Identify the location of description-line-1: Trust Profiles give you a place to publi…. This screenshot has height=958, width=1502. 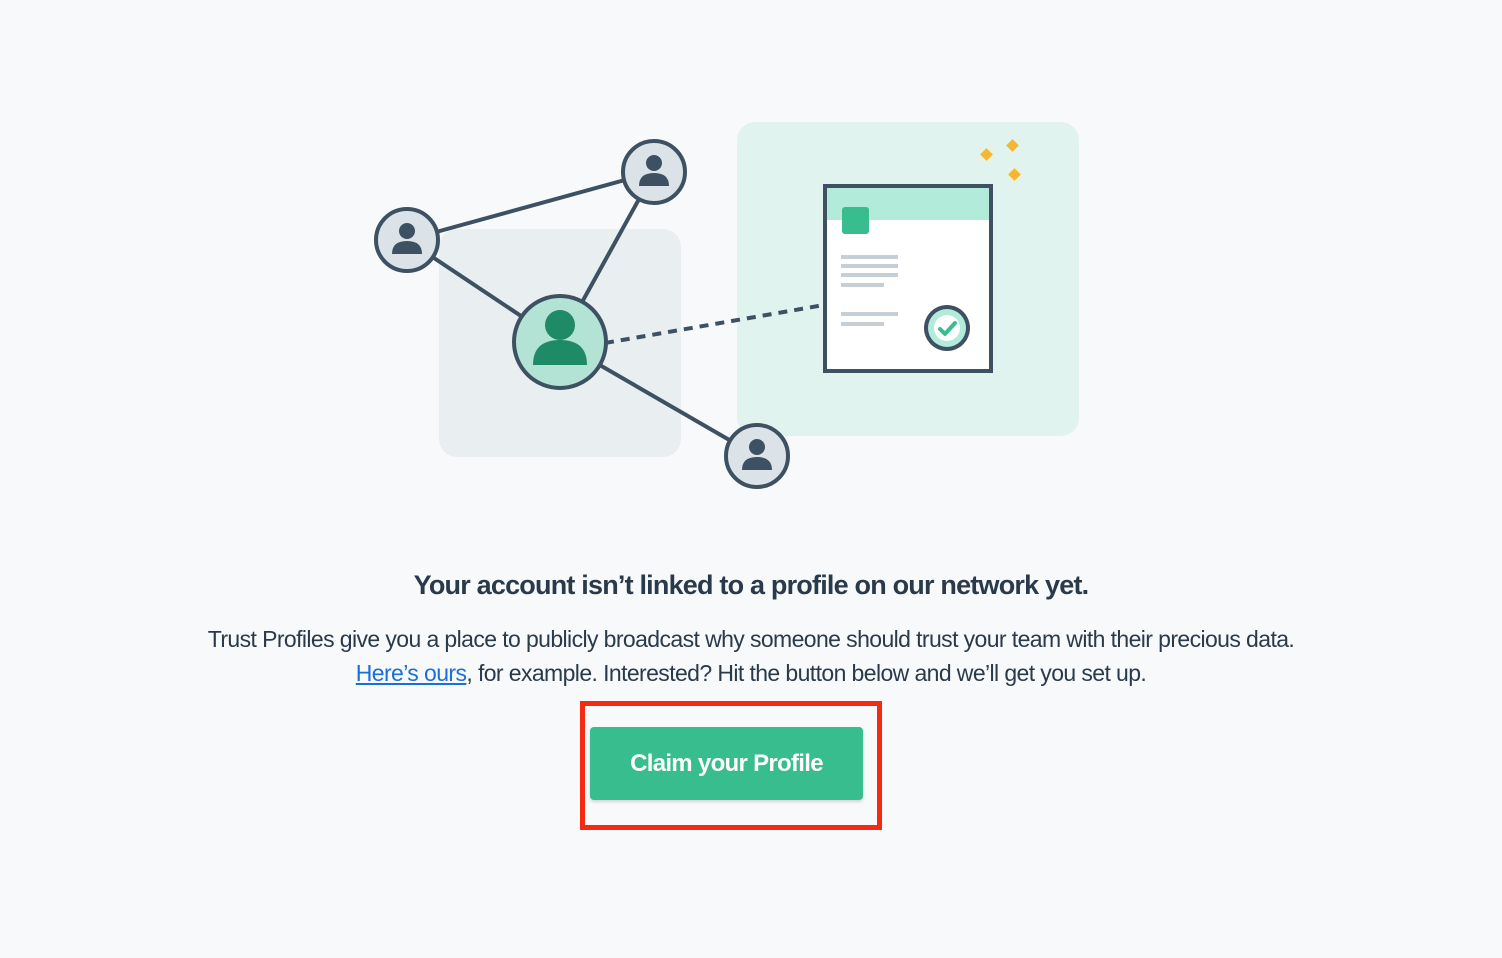
(751, 639).